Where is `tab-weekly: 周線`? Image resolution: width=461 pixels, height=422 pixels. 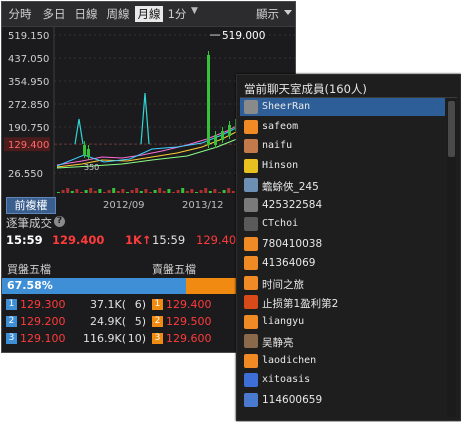
tab-weekly: 周線 is located at coordinates (118, 14).